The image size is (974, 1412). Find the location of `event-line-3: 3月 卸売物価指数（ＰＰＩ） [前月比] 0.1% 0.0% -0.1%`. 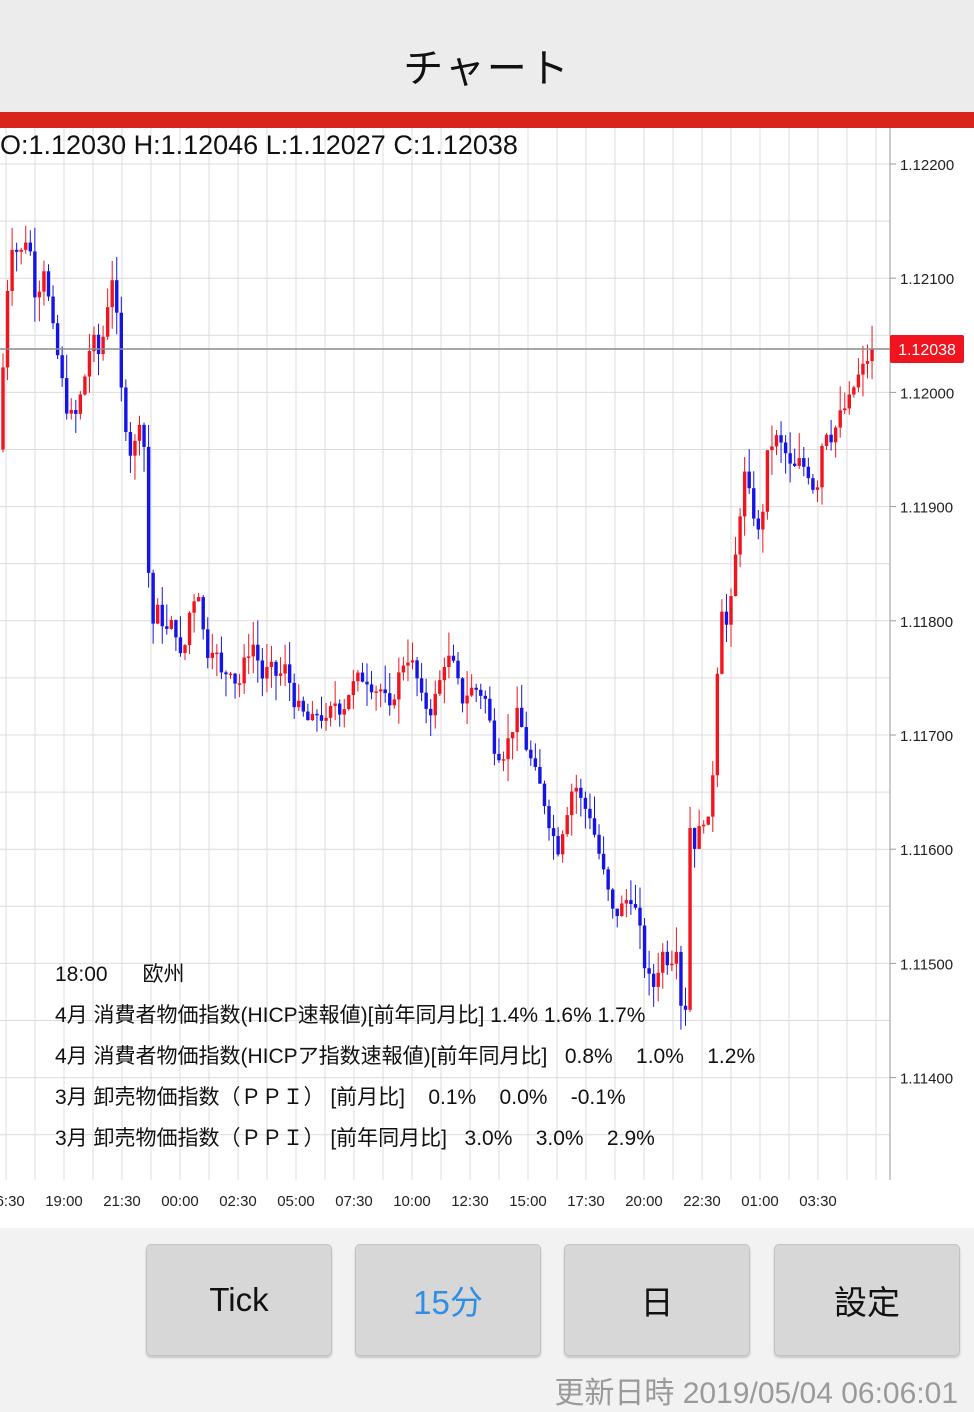

event-line-3: 3月 卸売物価指数（ＰＰＩ） [前月比] 0.1% 0.0% -0.1% is located at coordinates (340, 1097).